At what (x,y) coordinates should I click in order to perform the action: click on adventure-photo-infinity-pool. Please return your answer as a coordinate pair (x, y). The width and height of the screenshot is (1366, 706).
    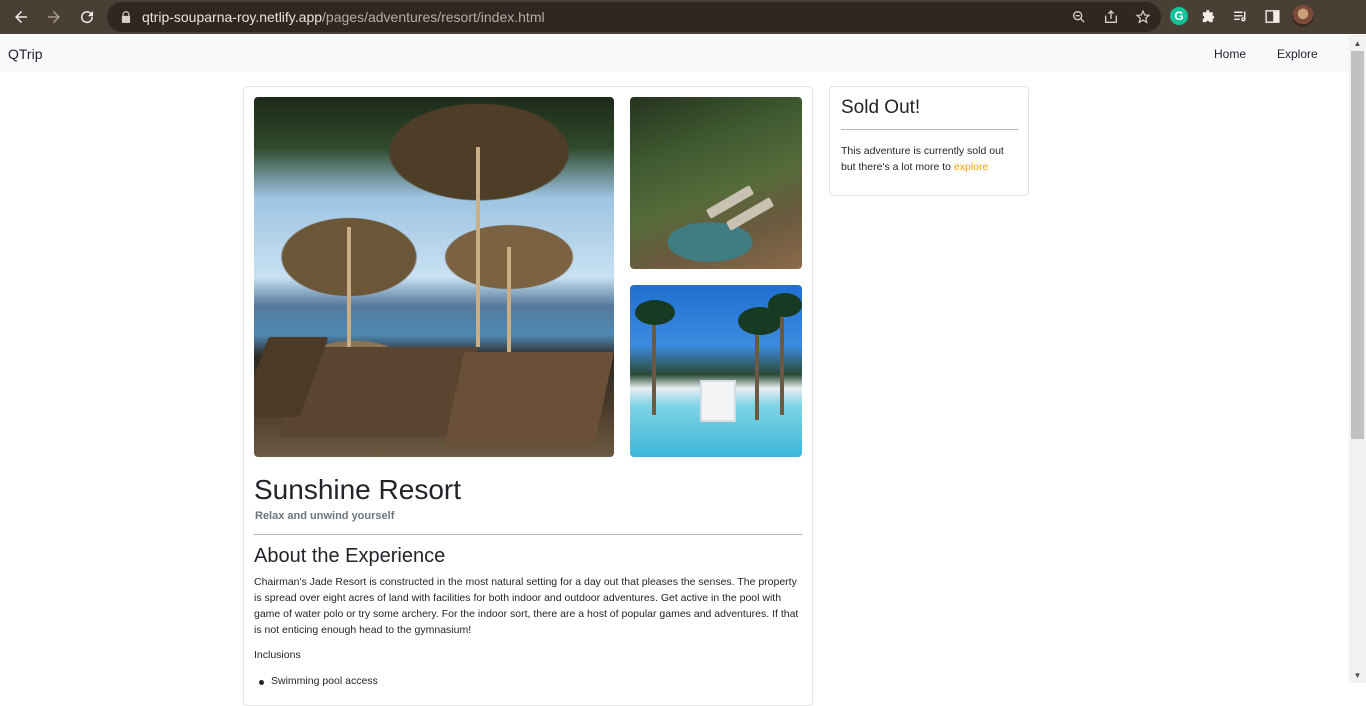
    Looking at the image, I should click on (716, 371).